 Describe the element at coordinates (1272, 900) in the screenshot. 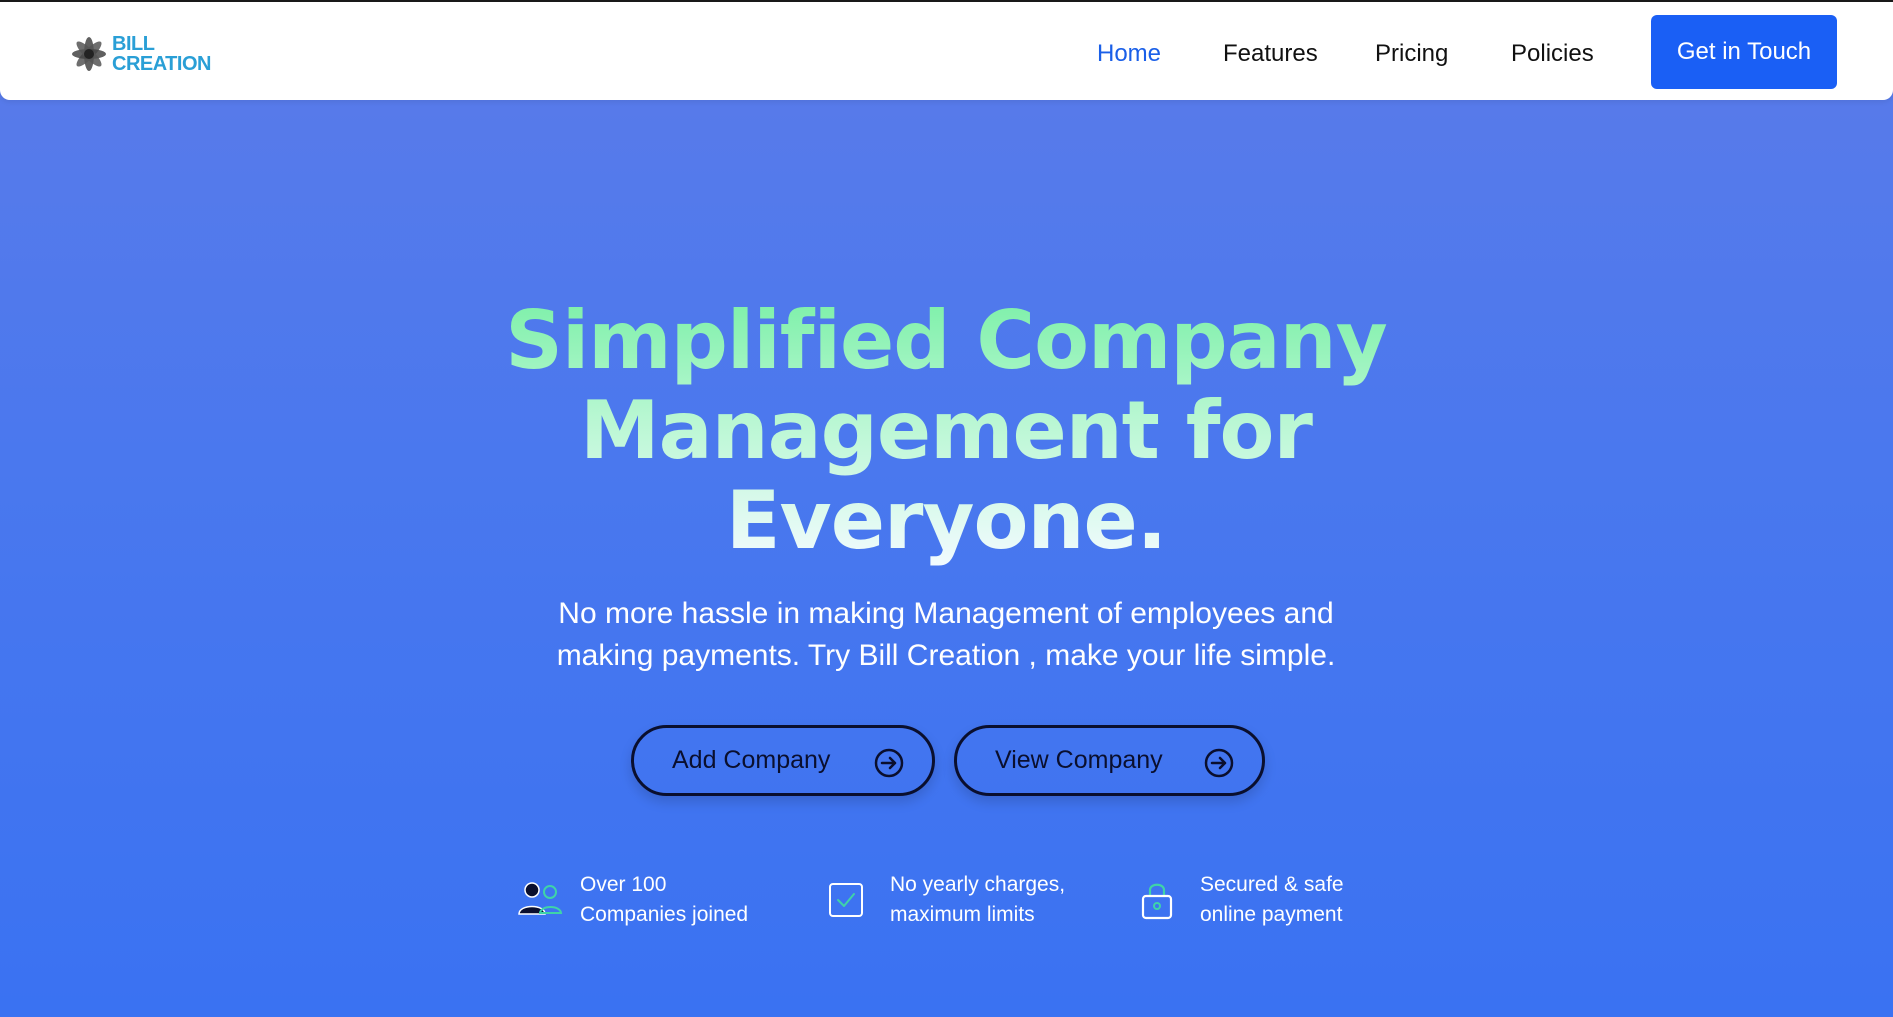

I see `feature-secure-text: Secured & safe online payment` at that location.